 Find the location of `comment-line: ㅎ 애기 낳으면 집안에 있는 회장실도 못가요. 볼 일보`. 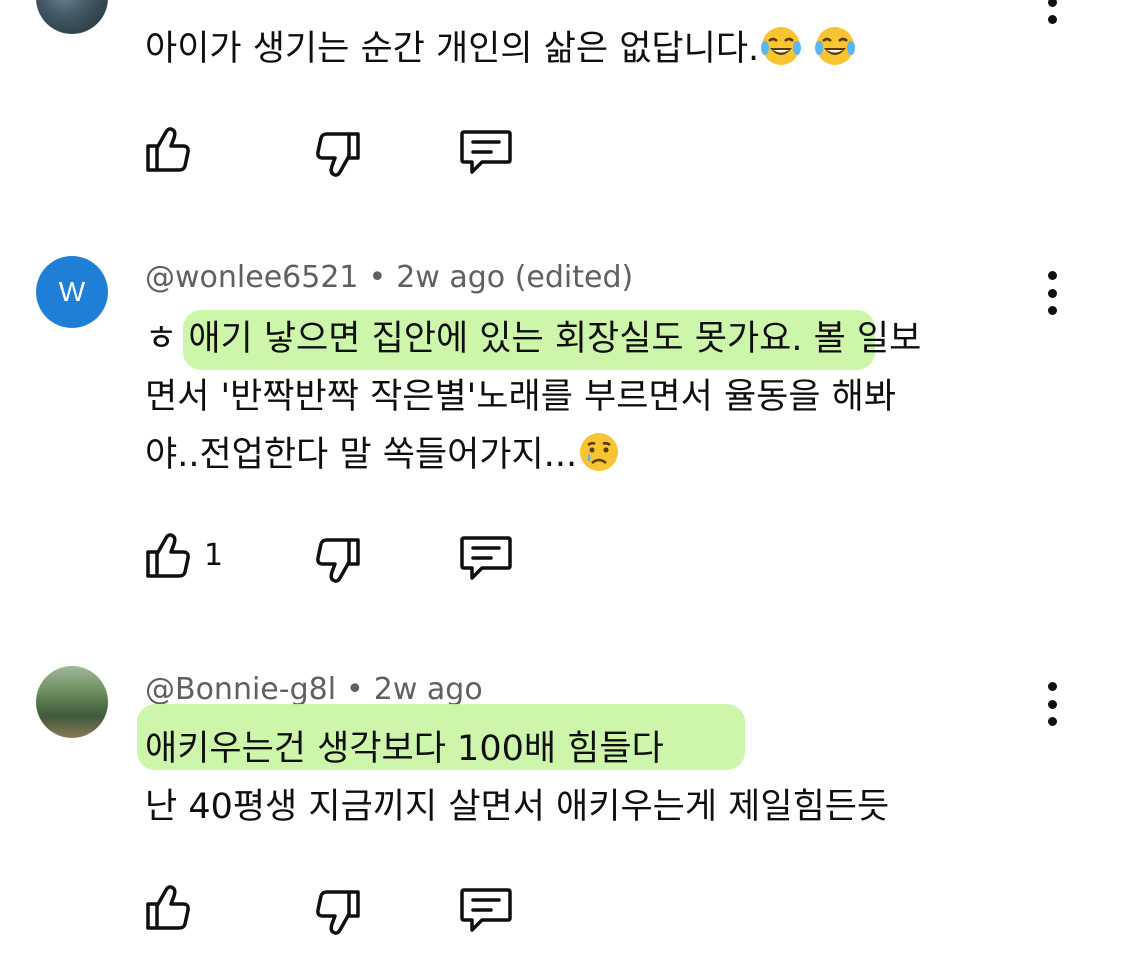

comment-line: ㅎ 애기 낳으면 집안에 있는 회장실도 못가요. 볼 일보 is located at coordinates (533, 339).